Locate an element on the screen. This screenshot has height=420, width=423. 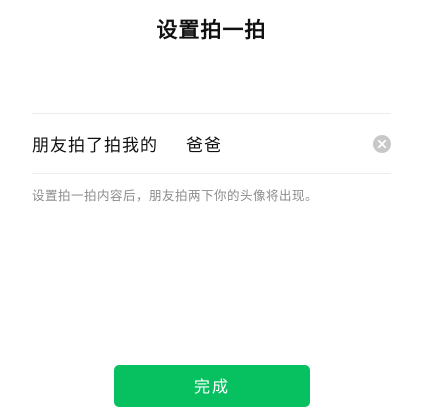
pat-suffix-input is located at coordinates (261, 143).